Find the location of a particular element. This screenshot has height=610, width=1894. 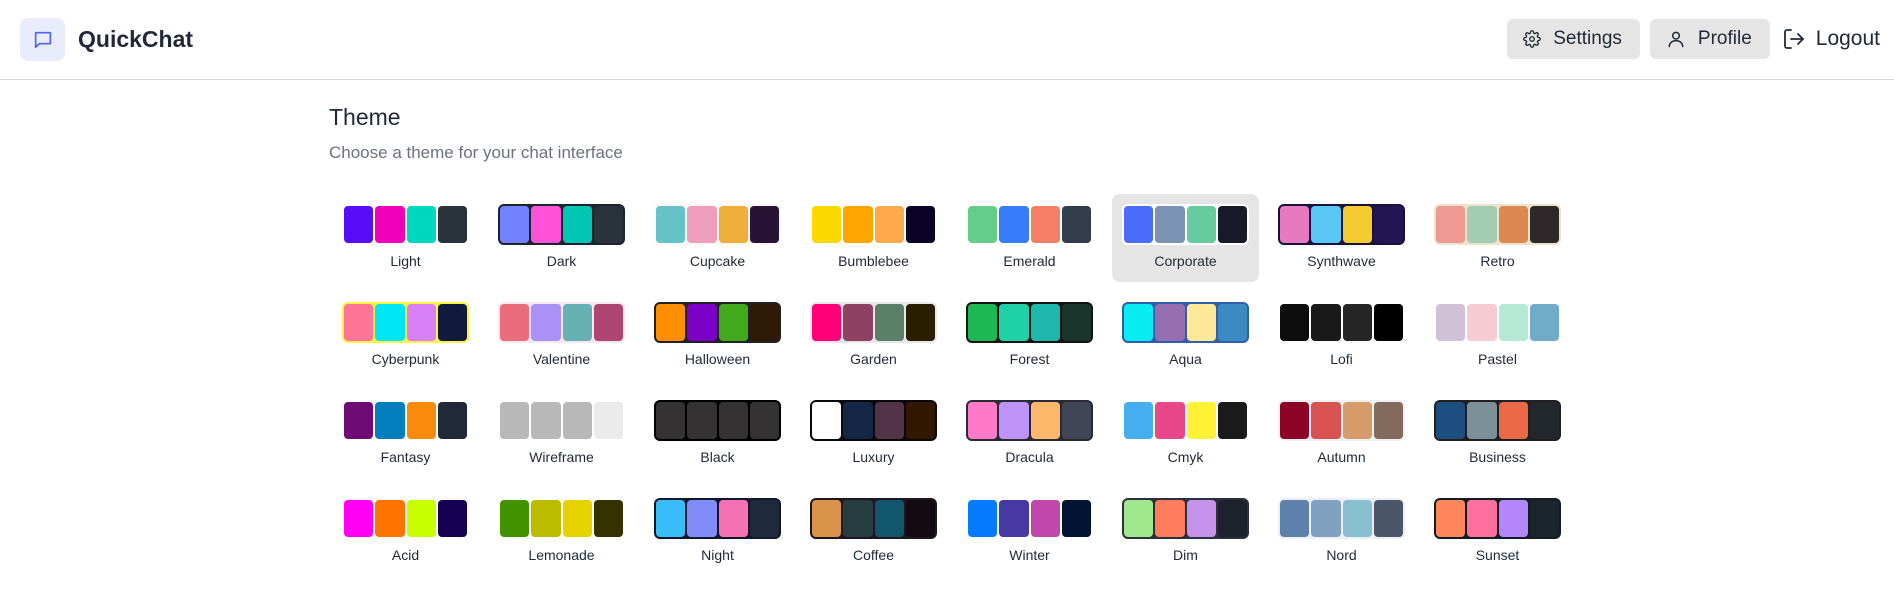

theme-option-garden: Garden is located at coordinates (873, 336).